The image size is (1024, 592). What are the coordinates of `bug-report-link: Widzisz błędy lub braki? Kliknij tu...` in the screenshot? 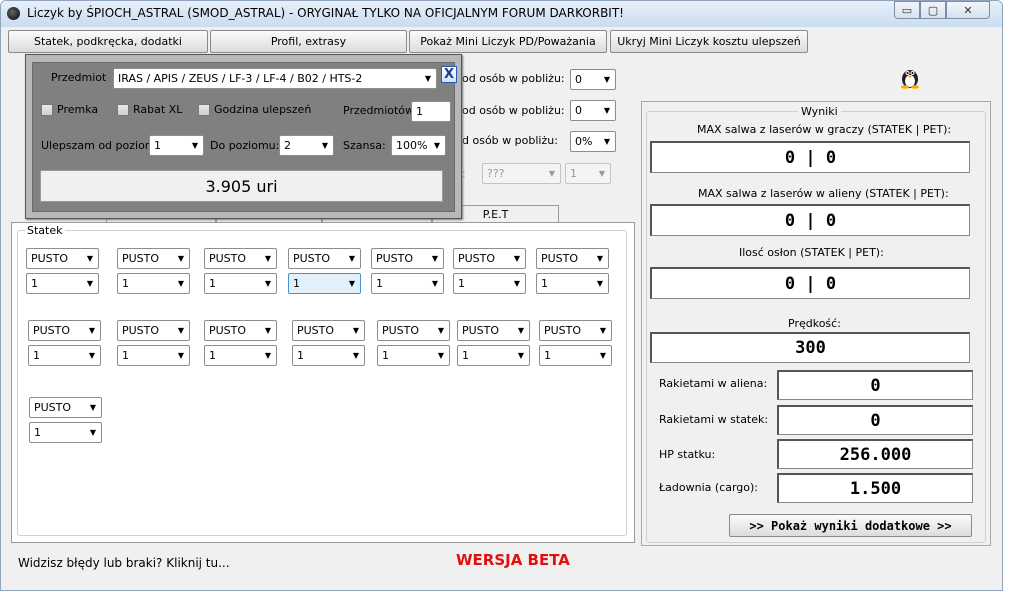 It's located at (124, 563).